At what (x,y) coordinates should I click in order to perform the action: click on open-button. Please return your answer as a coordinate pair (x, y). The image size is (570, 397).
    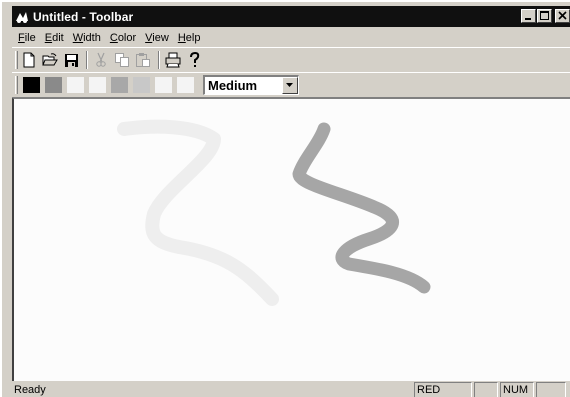
    Looking at the image, I should click on (50, 60).